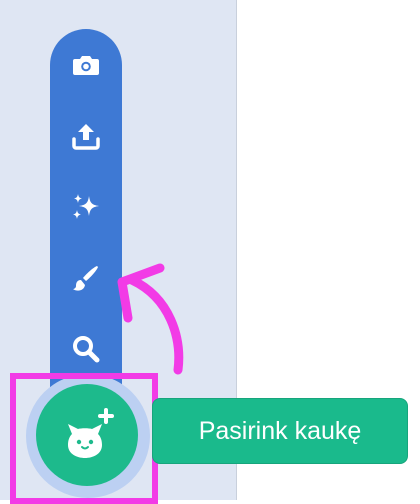 The width and height of the screenshot is (420, 504). I want to click on upload-icon, so click(86, 137).